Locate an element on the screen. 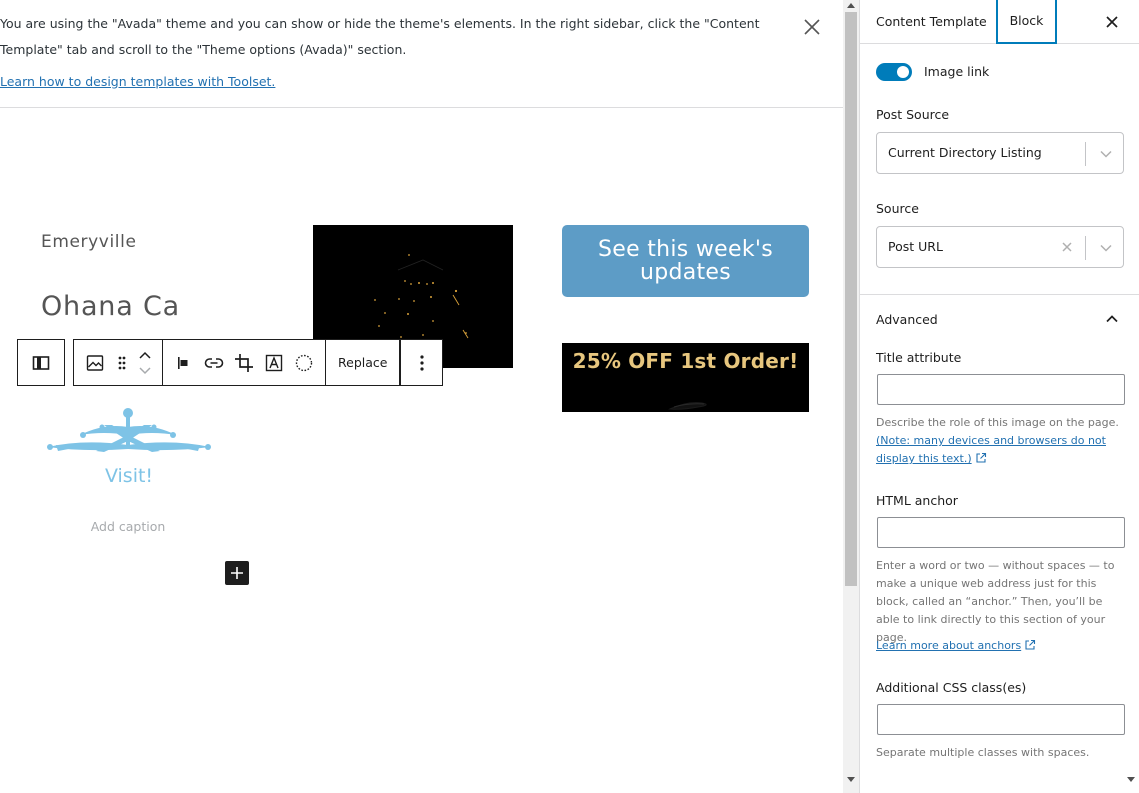 The height and width of the screenshot is (793, 1139). select-parent-block-button is located at coordinates (41, 362).